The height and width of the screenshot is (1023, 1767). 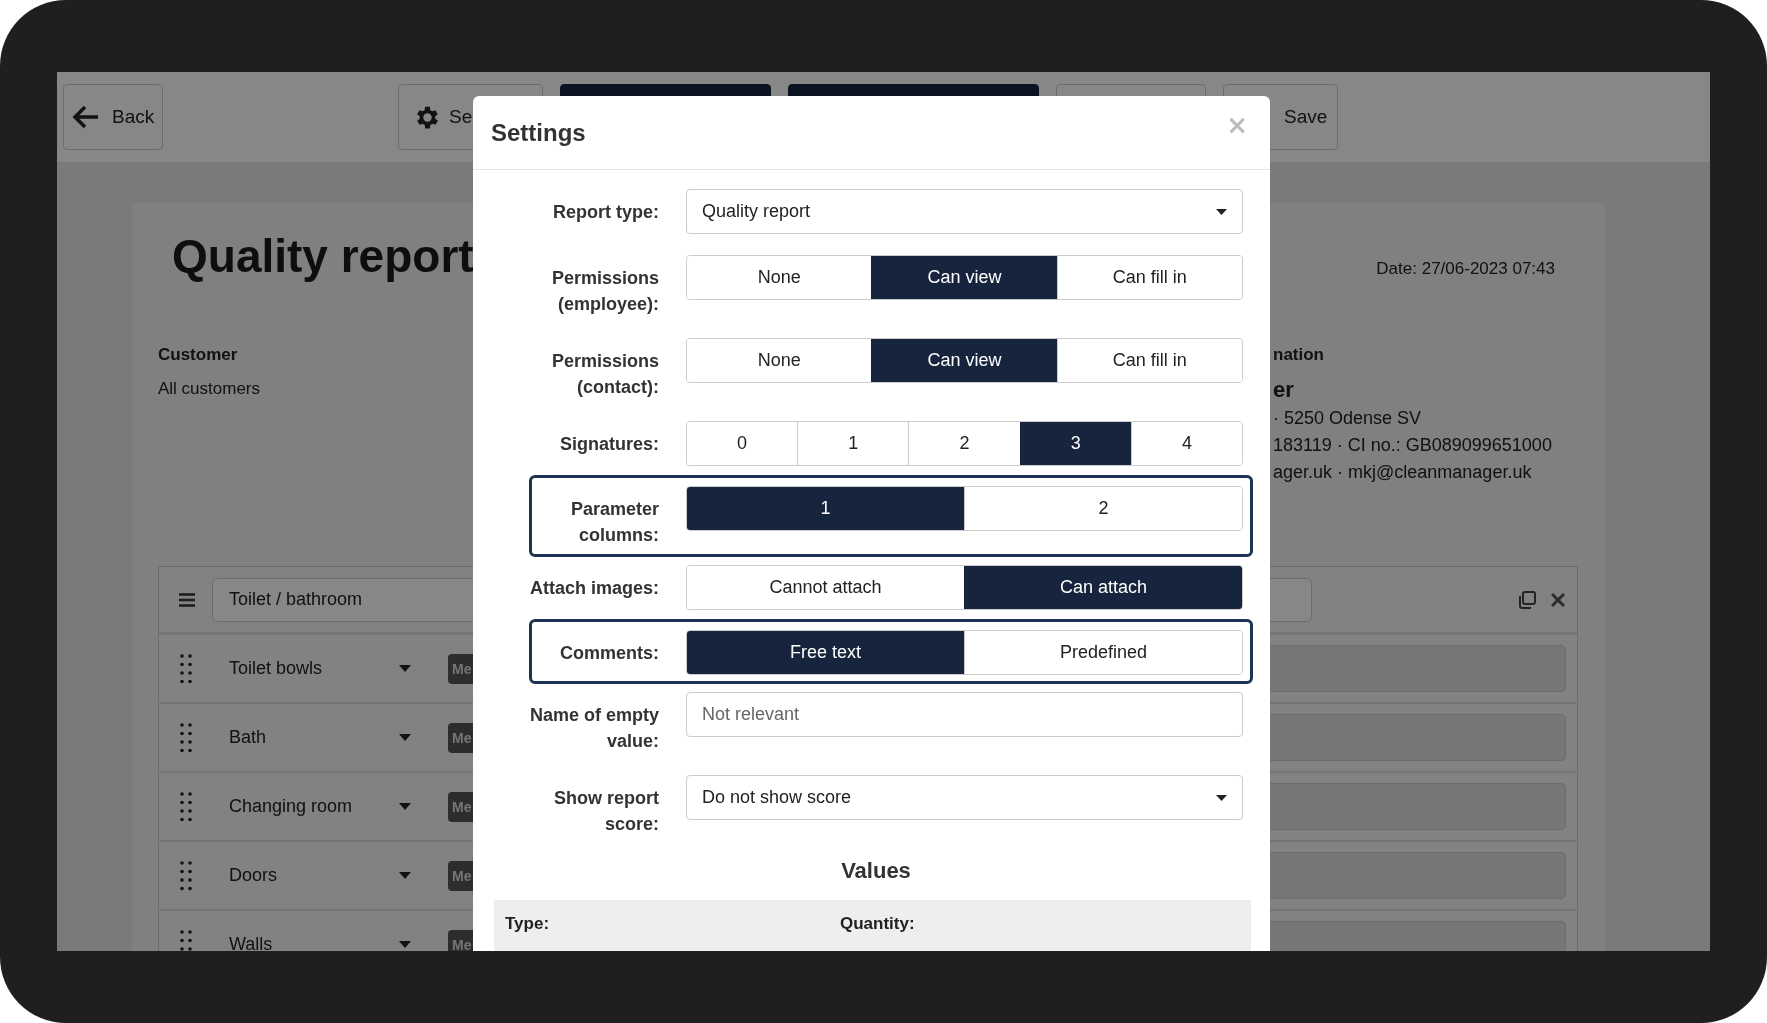 I want to click on column-header: Quantity:, so click(x=878, y=924).